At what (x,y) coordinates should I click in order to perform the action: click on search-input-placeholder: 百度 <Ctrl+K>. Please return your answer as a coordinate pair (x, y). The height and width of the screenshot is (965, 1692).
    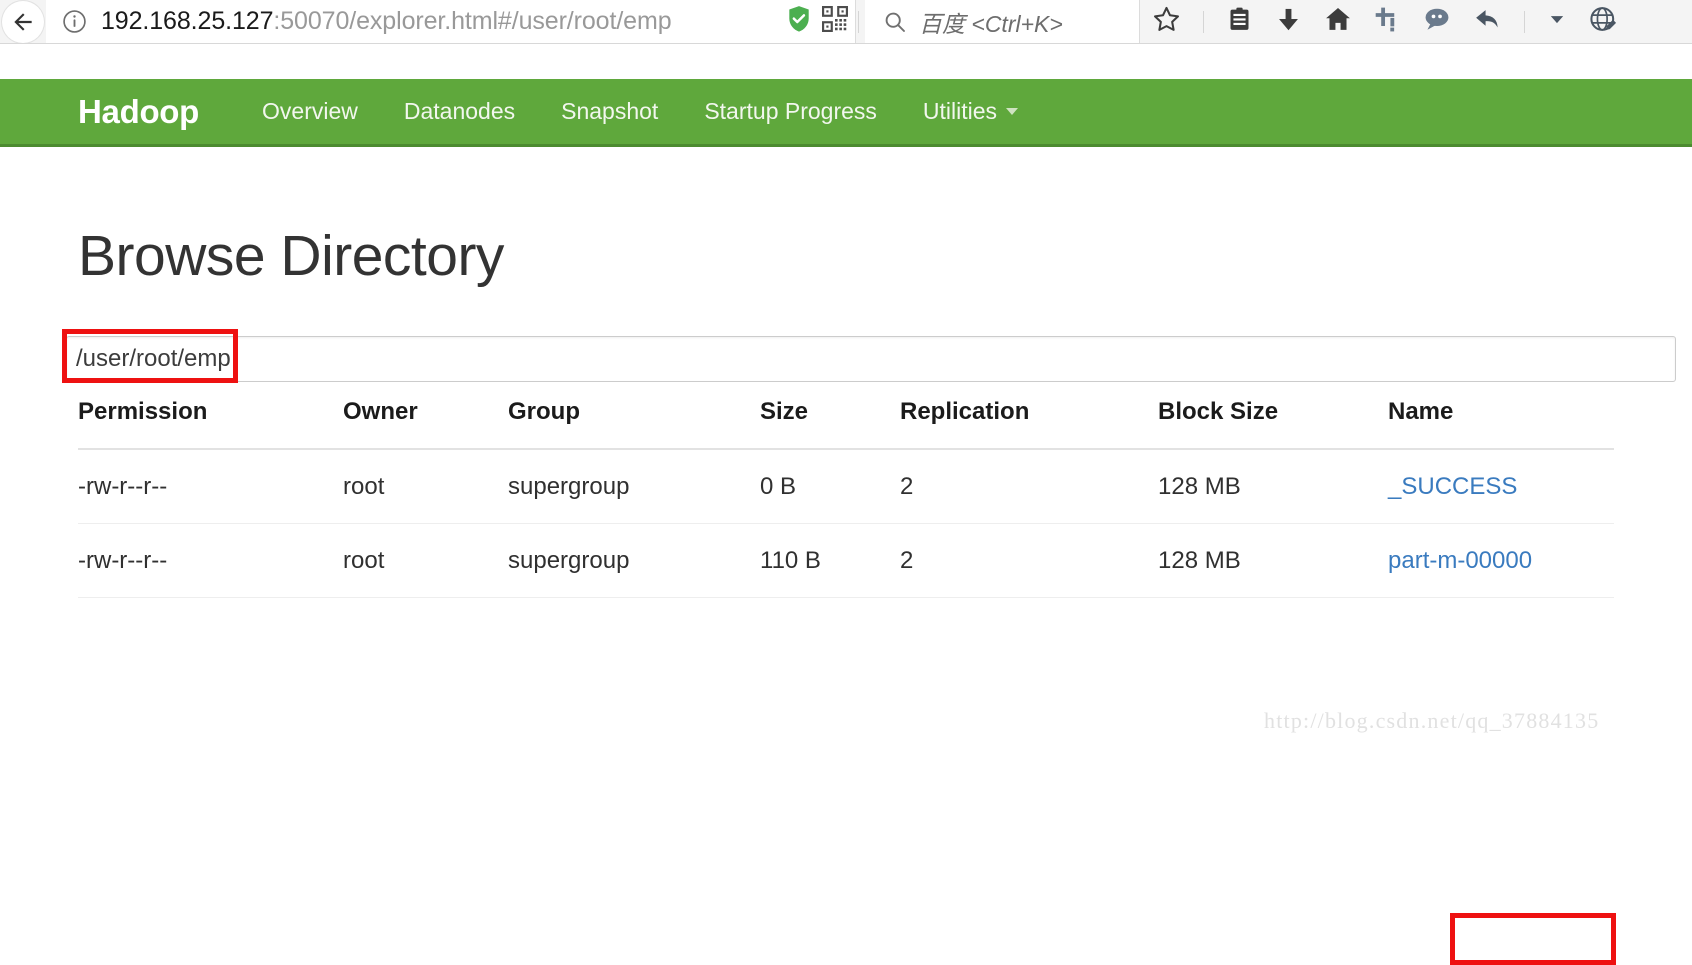
    Looking at the image, I should click on (991, 22).